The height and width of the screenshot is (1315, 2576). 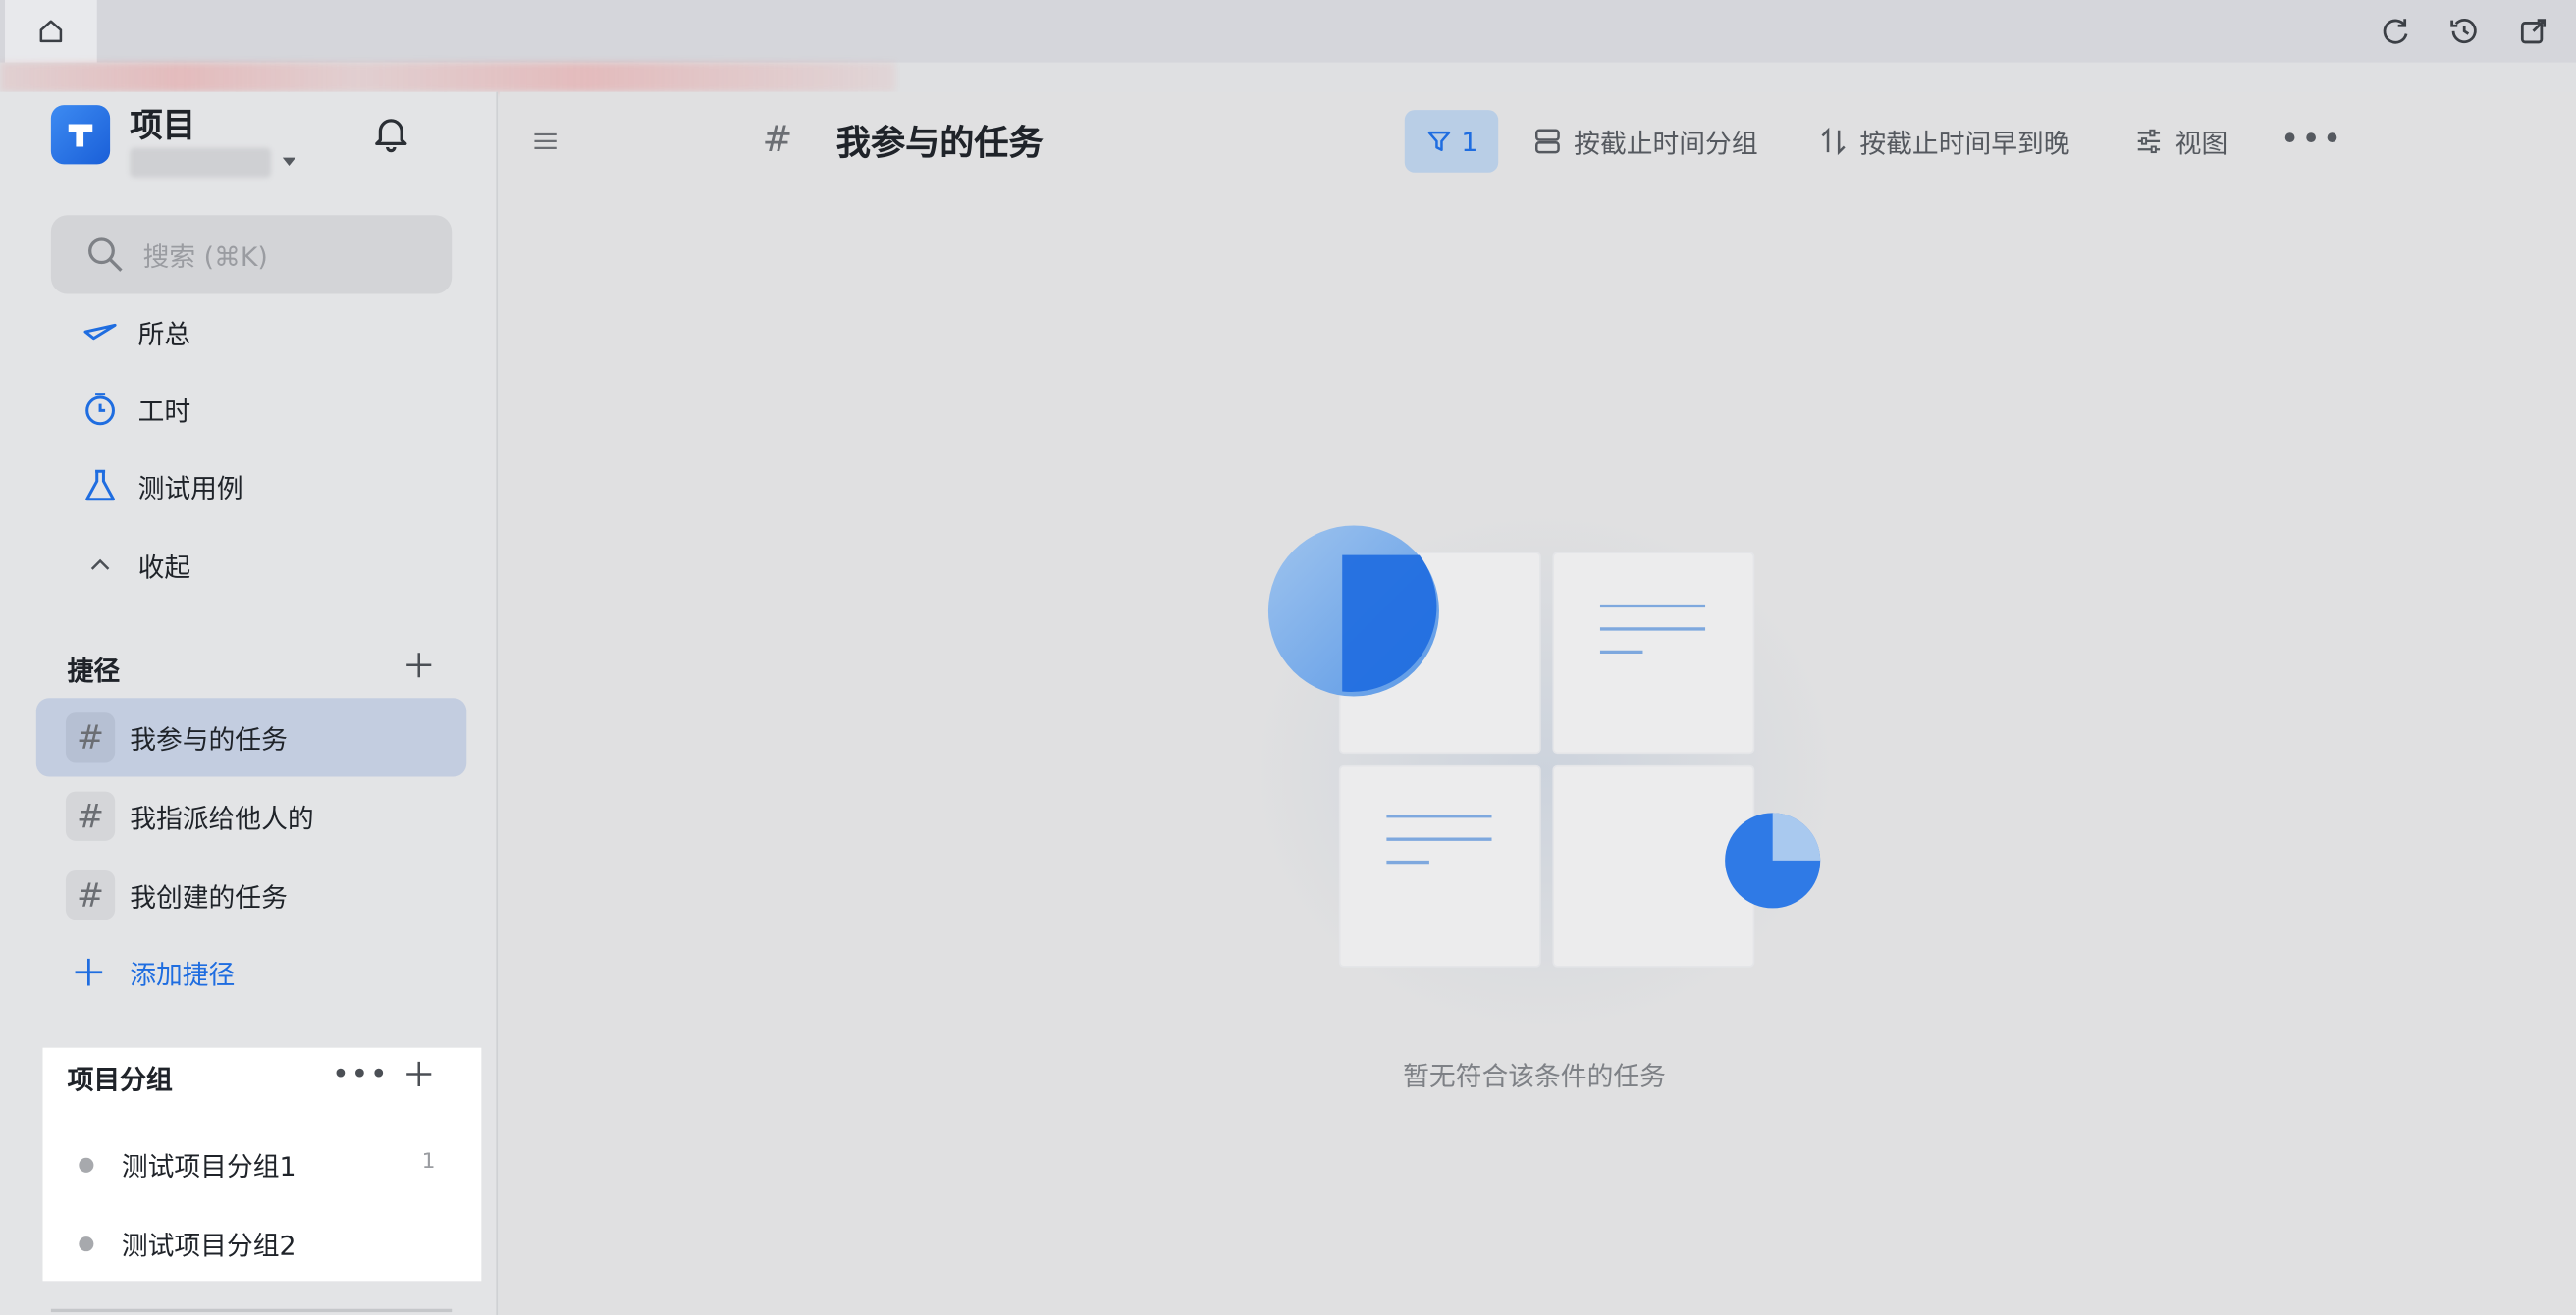 What do you see at coordinates (289, 162) in the screenshot?
I see `caret-down-icon` at bounding box center [289, 162].